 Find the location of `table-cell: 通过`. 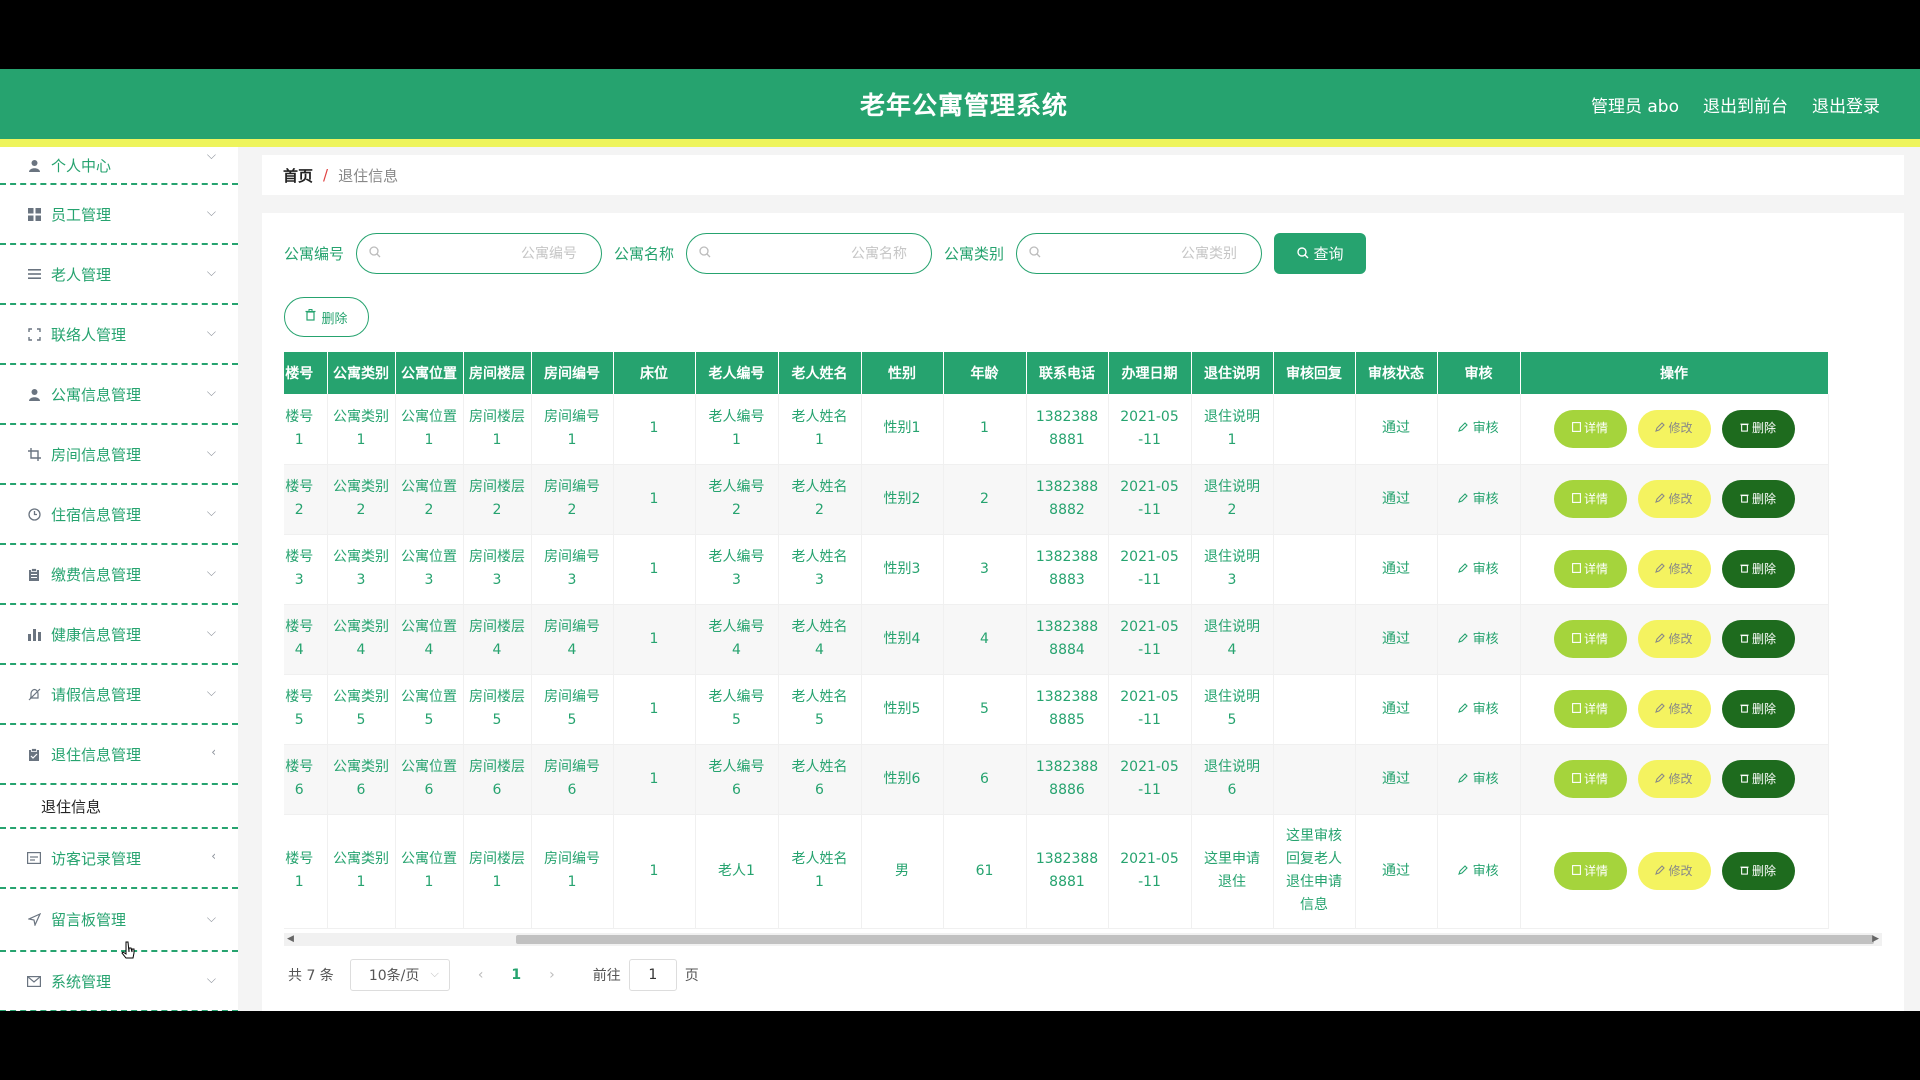

table-cell: 通过 is located at coordinates (1396, 569).